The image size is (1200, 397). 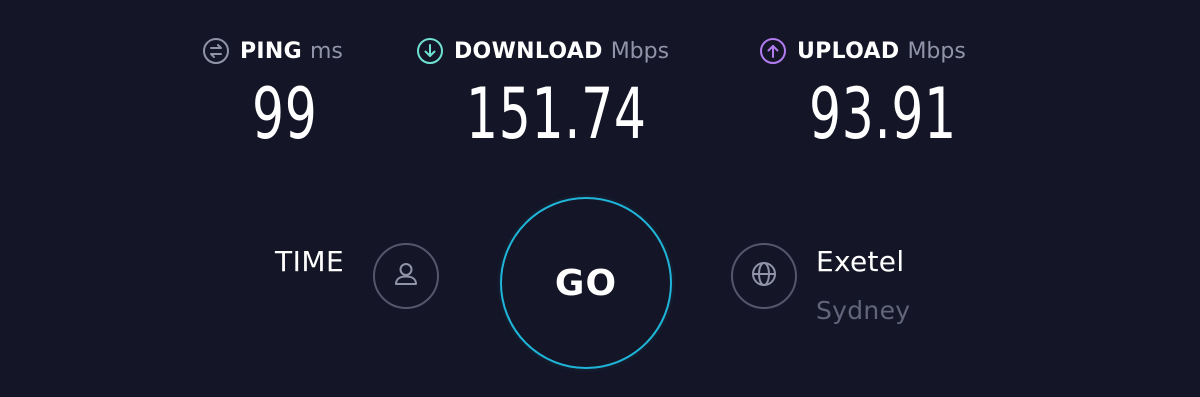 What do you see at coordinates (863, 310) in the screenshot?
I see `server-location: Sydney` at bounding box center [863, 310].